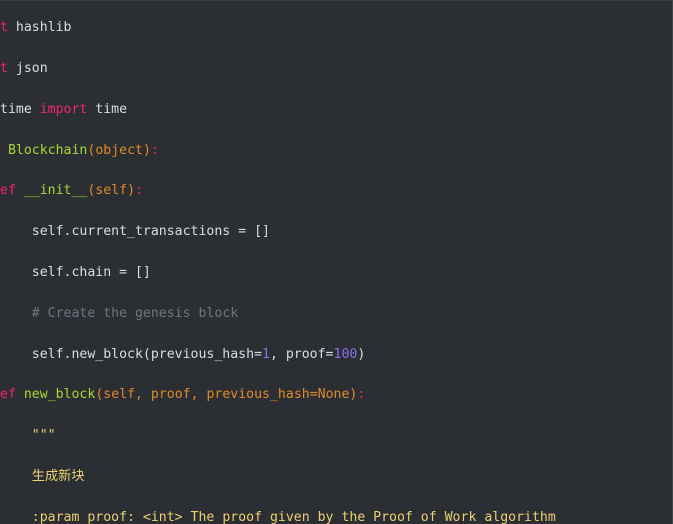 The width and height of the screenshot is (673, 524). What do you see at coordinates (111, 191) in the screenshot?
I see `code-token: self` at bounding box center [111, 191].